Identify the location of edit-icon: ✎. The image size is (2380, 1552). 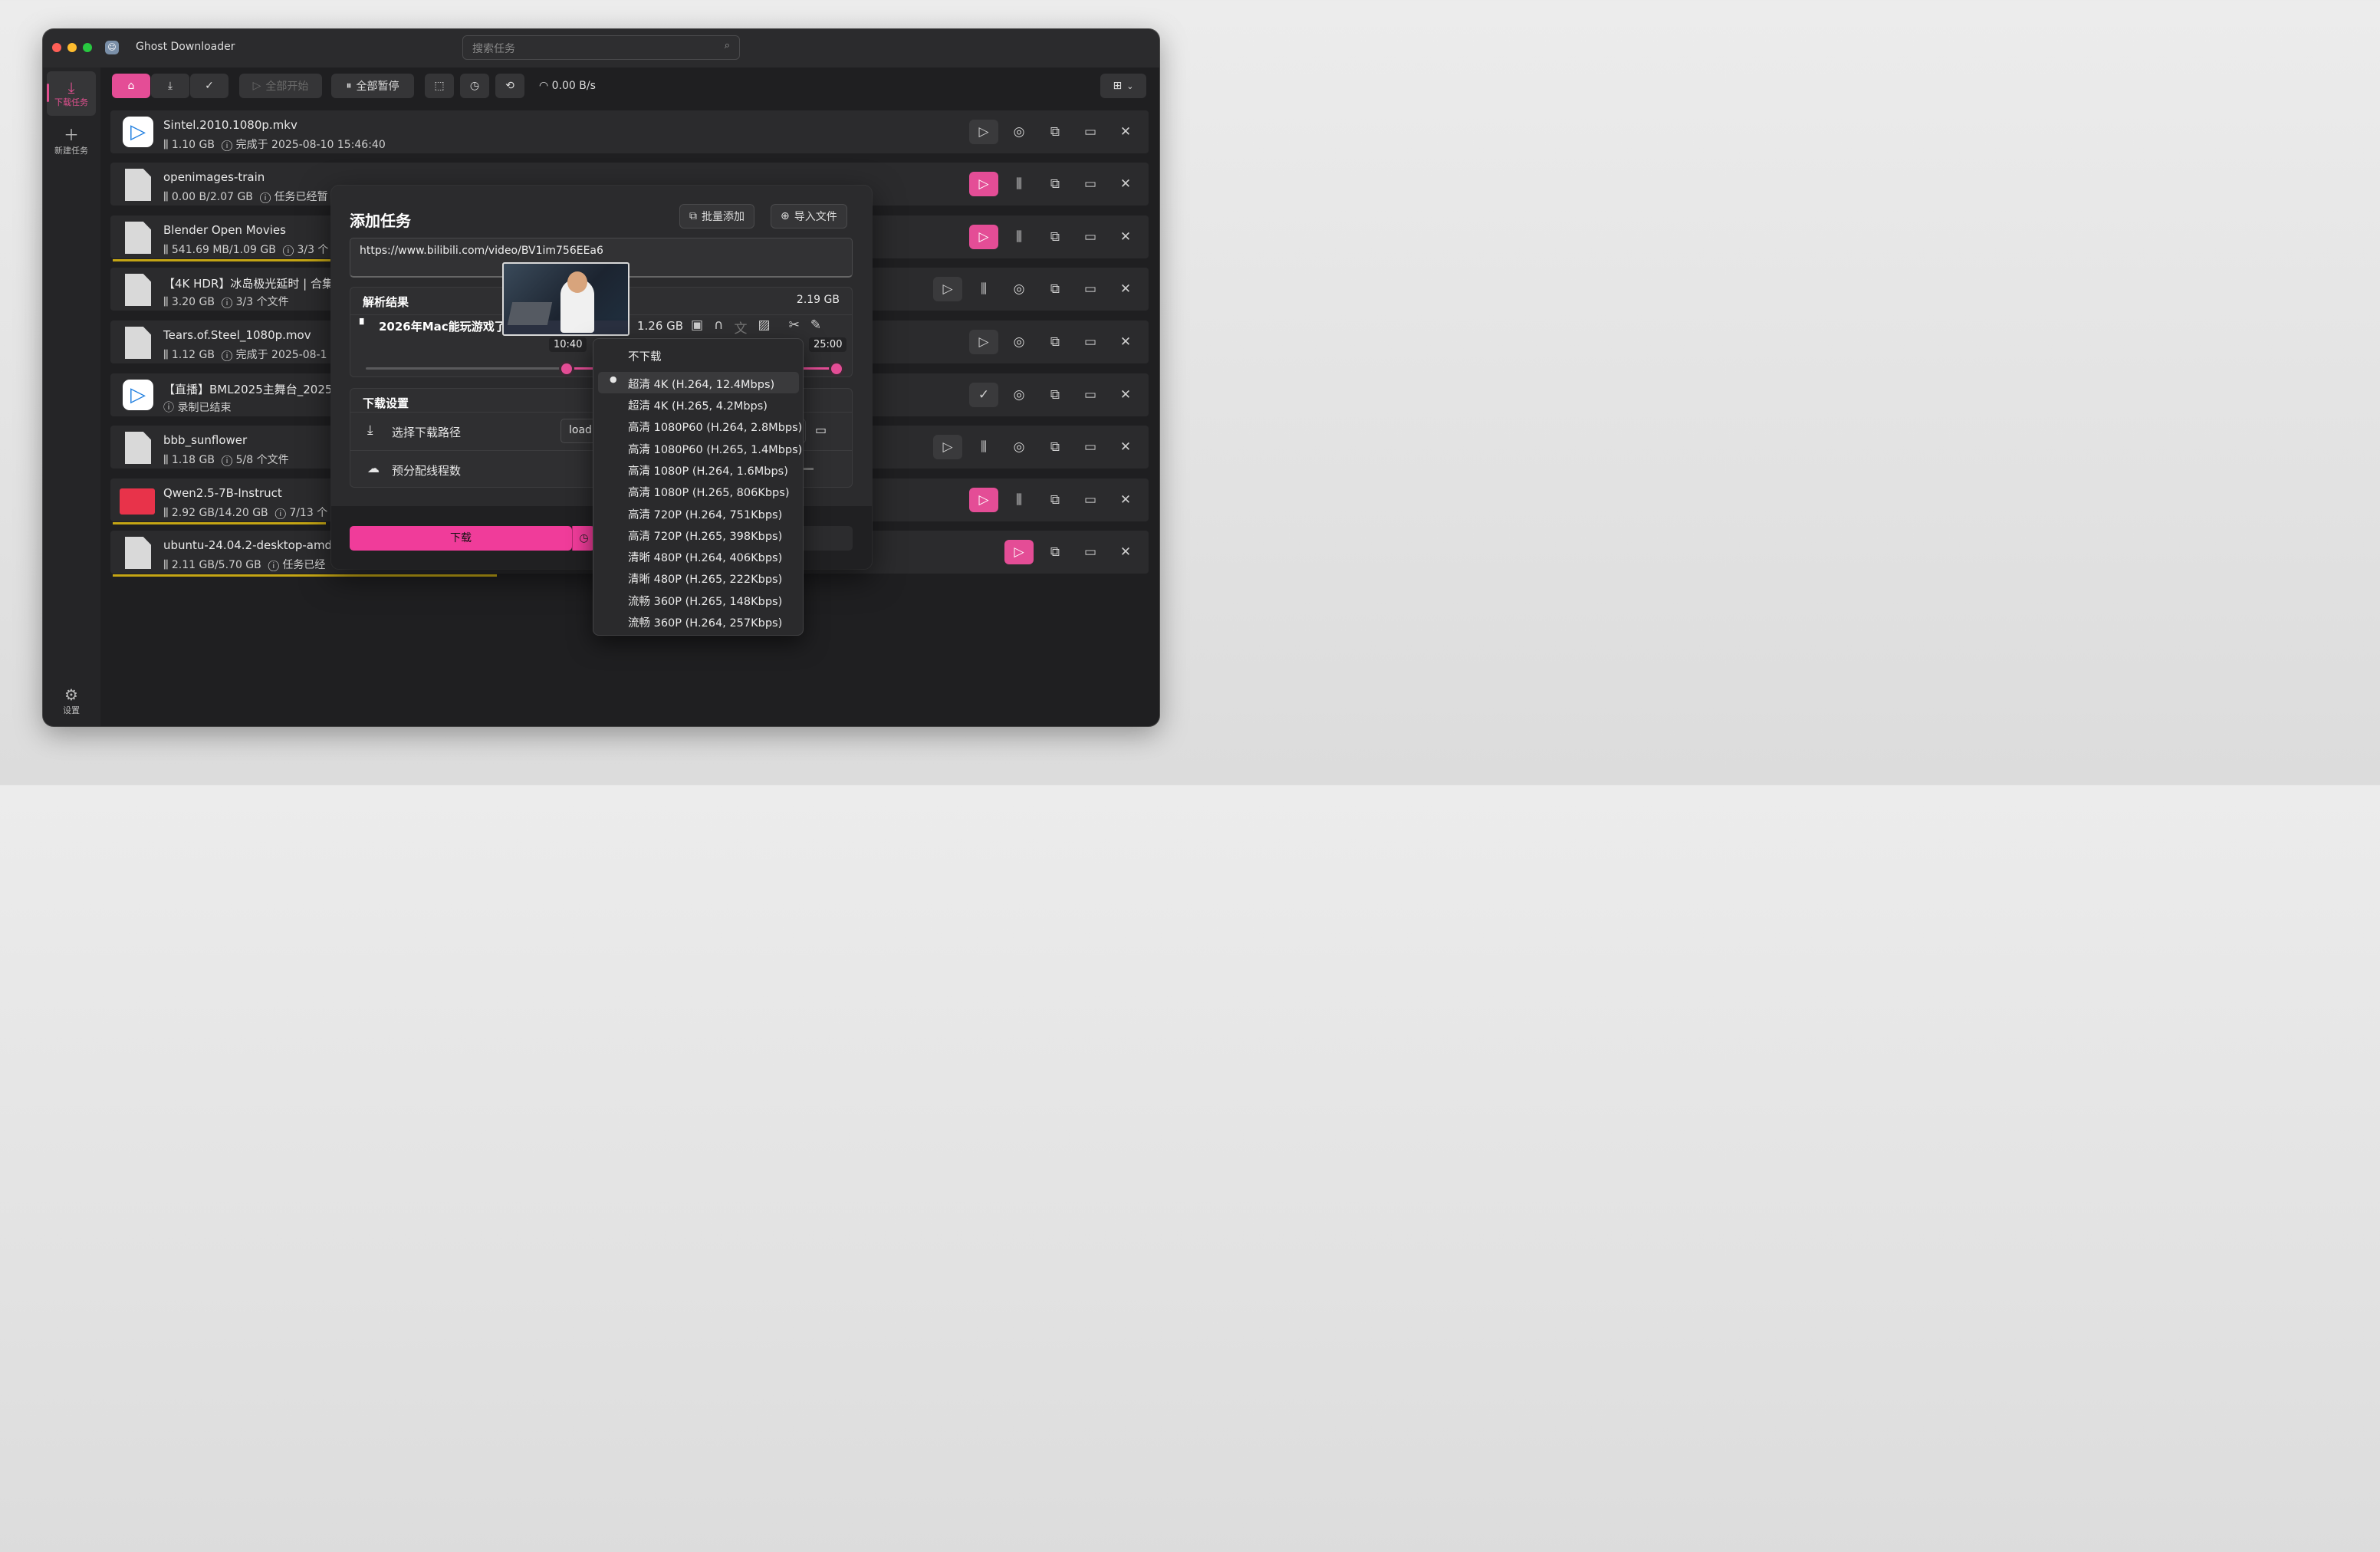
(815, 327).